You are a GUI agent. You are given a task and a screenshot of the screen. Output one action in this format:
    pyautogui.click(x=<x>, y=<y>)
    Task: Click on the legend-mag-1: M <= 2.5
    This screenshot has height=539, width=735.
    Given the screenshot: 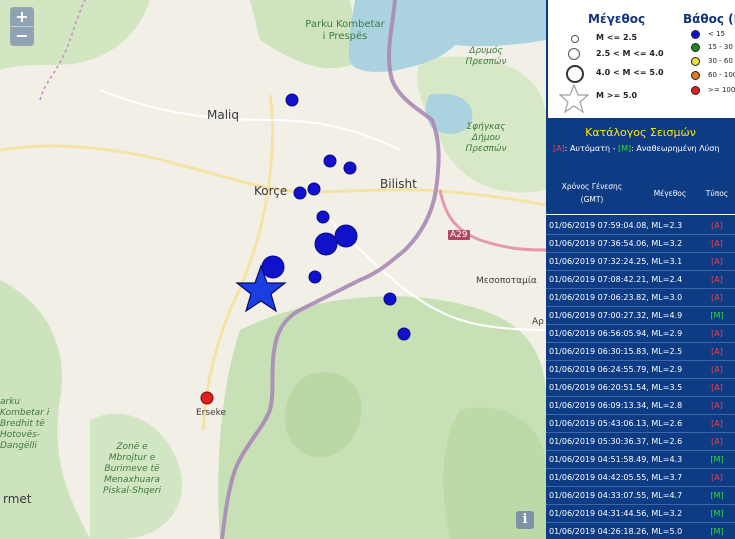 What is the action you would take?
    pyautogui.click(x=617, y=37)
    